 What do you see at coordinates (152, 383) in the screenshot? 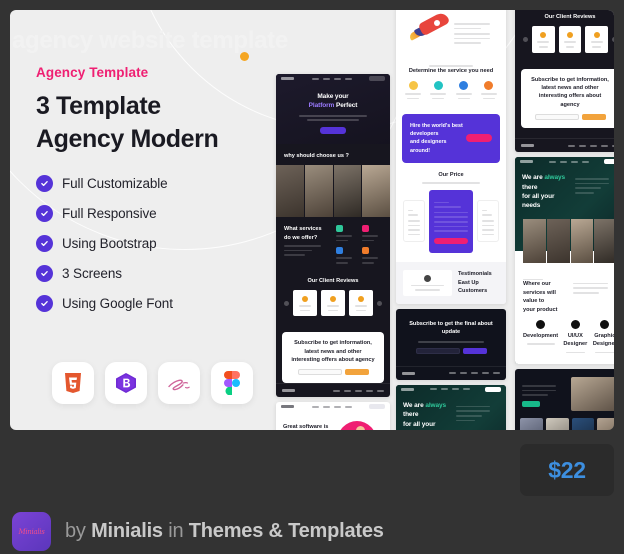
I see `tech-stack-row` at bounding box center [152, 383].